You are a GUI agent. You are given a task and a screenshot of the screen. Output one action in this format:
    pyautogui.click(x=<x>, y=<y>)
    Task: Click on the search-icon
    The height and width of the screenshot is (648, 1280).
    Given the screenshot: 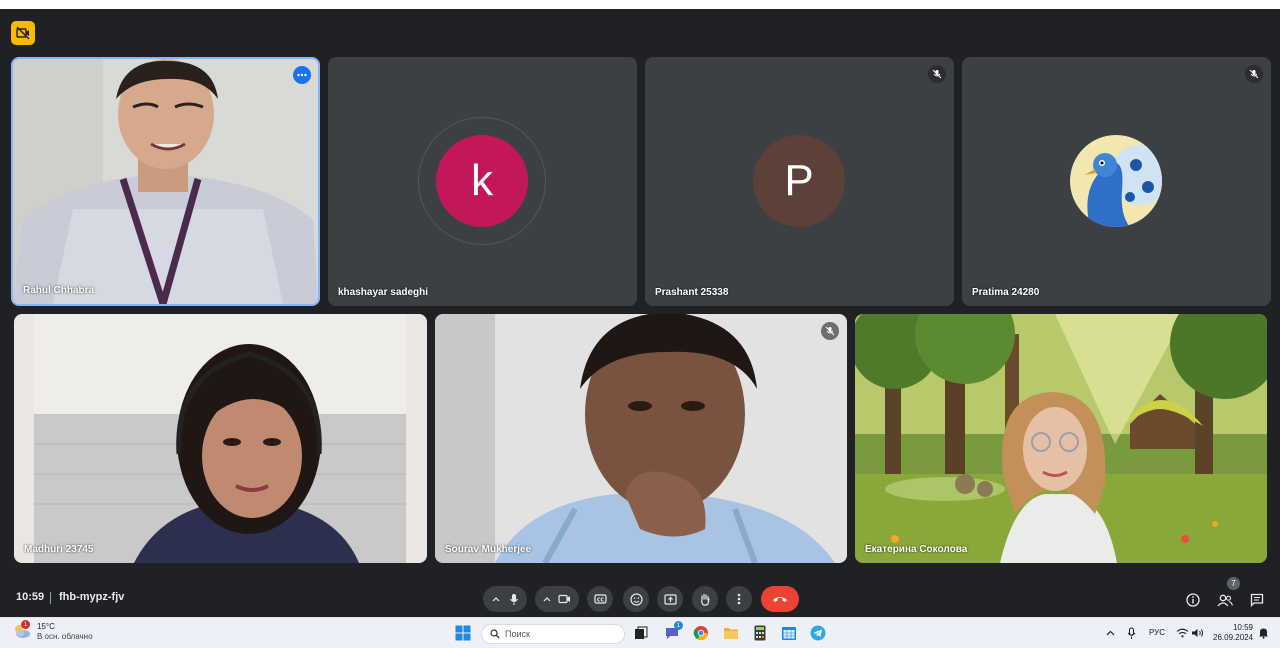 What is the action you would take?
    pyautogui.click(x=495, y=634)
    